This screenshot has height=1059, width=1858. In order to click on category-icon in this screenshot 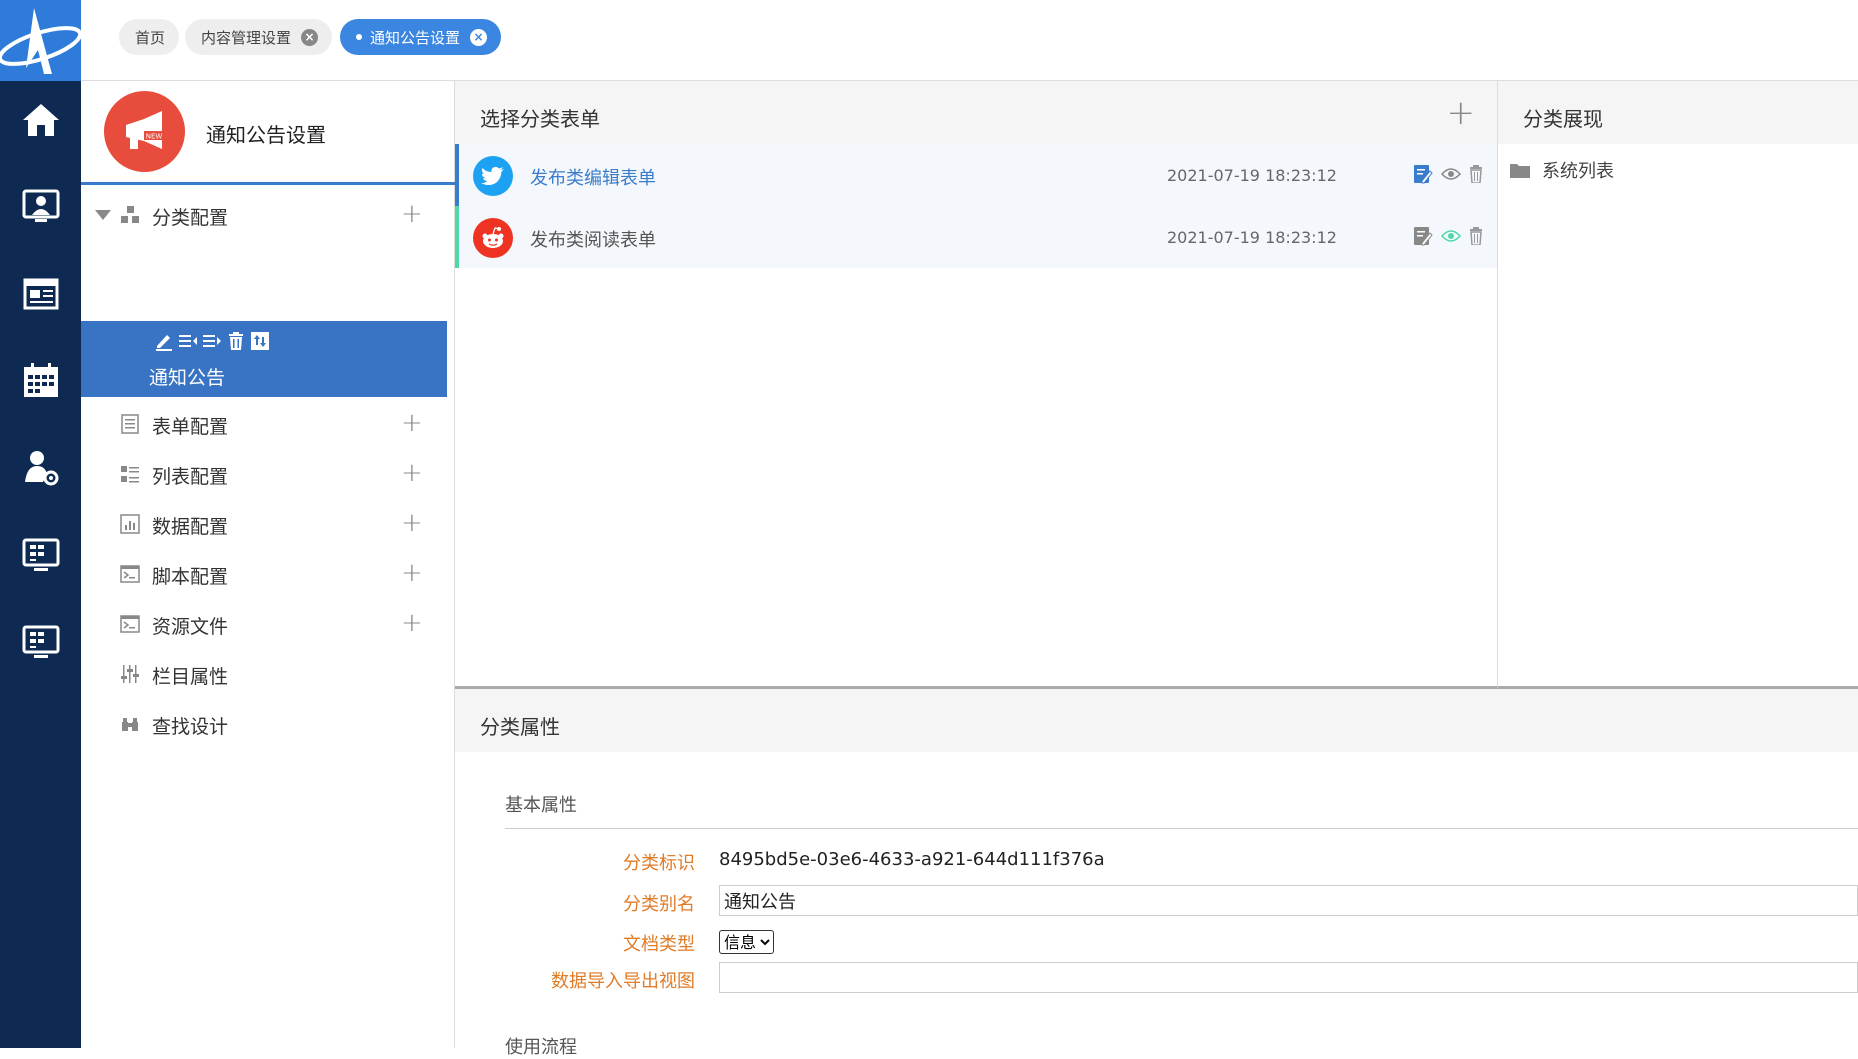, I will do `click(130, 214)`.